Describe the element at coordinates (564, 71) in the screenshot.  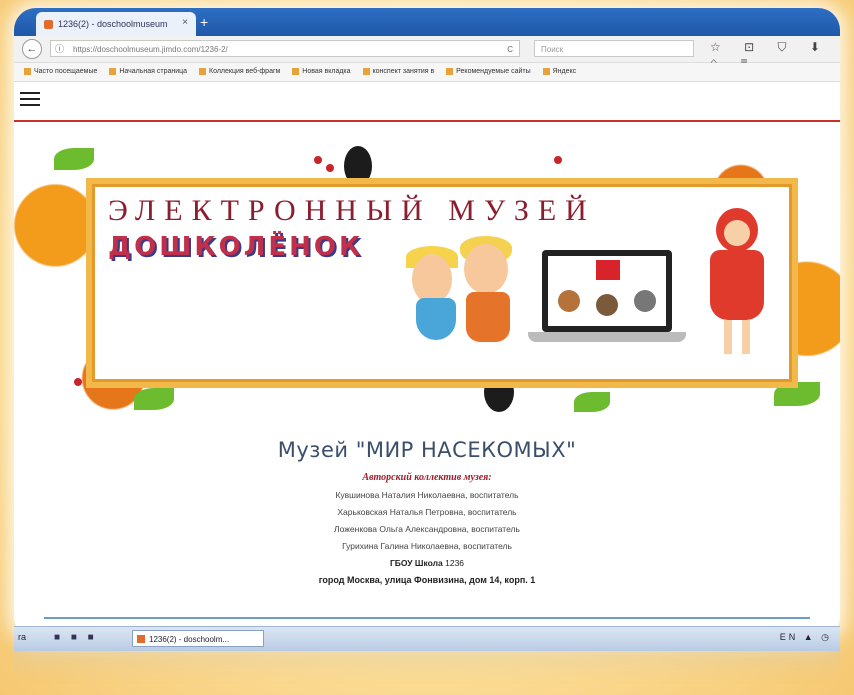
I see `bookmark-label: Яндекс` at that location.